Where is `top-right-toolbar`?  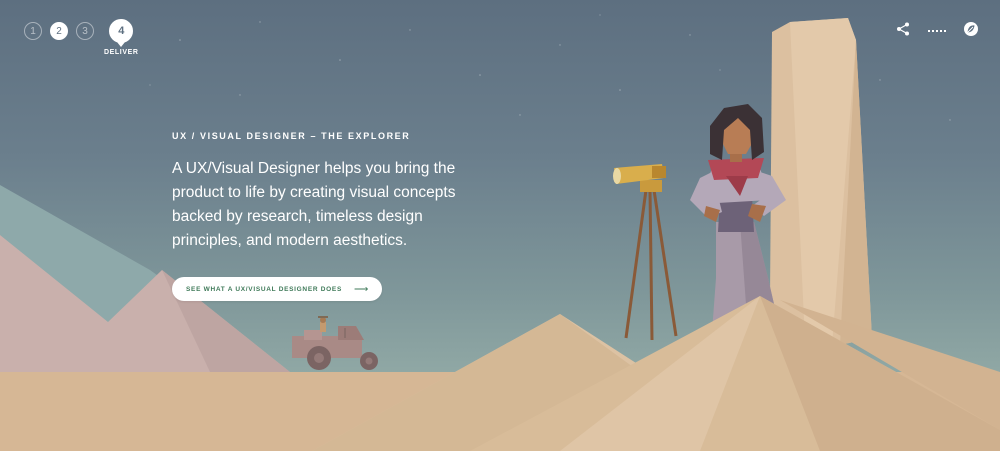 top-right-toolbar is located at coordinates (937, 29).